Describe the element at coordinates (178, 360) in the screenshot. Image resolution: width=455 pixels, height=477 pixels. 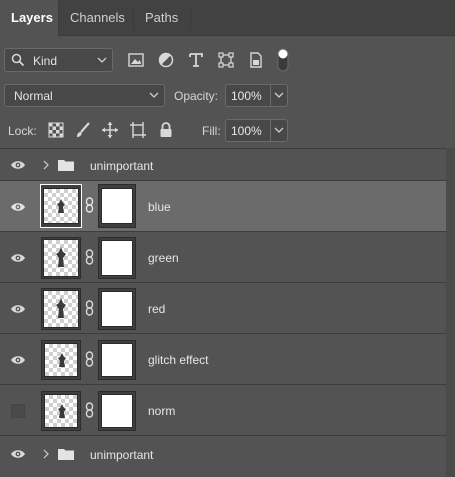
I see `layer-name: glitch effect` at that location.